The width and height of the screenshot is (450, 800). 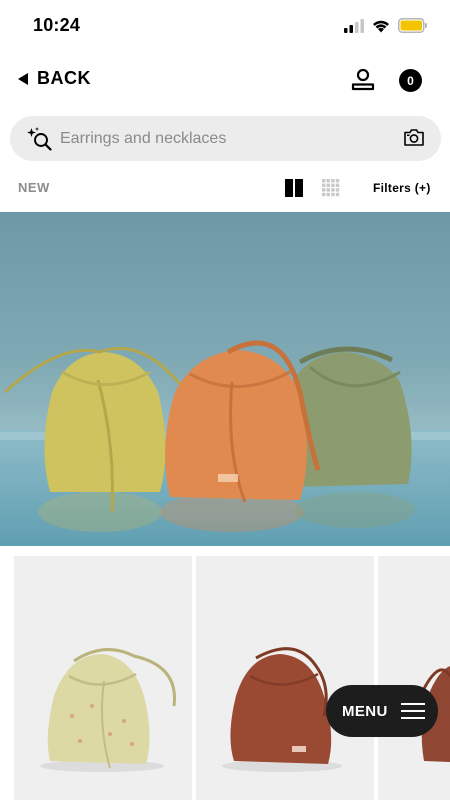 I want to click on section-label: NEW, so click(x=34, y=187).